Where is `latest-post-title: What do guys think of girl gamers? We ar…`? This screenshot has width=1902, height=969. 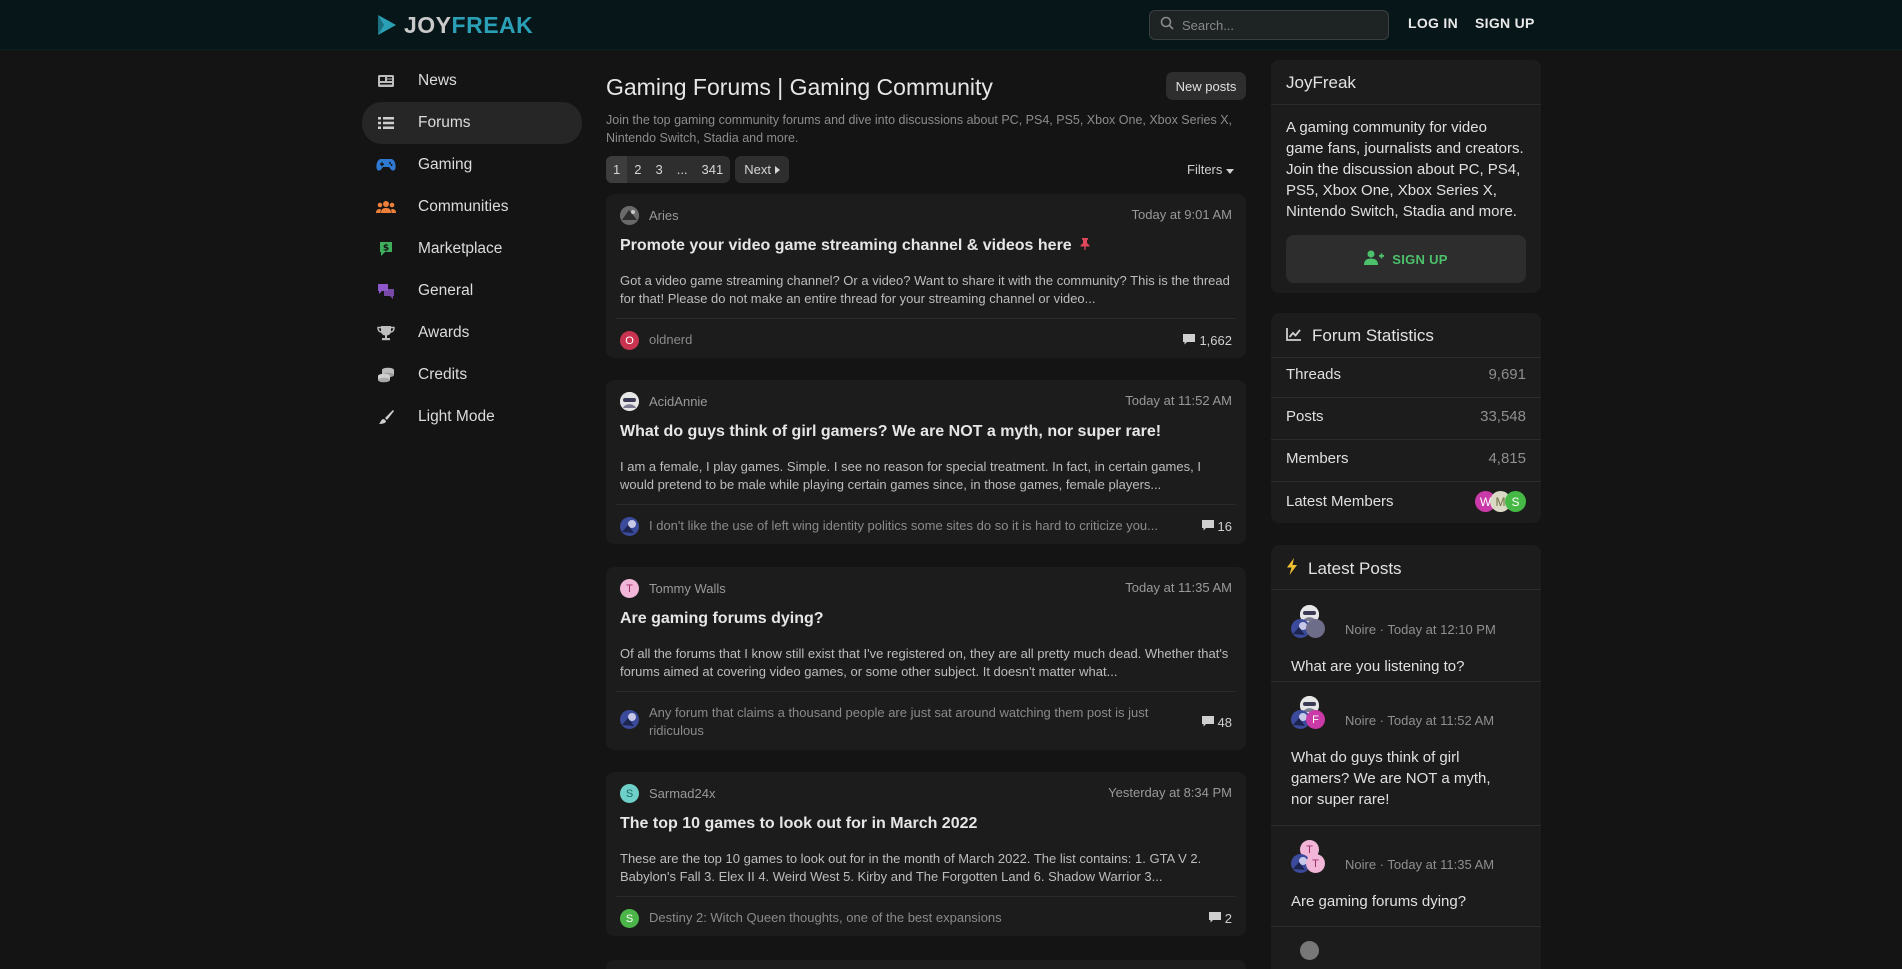
latest-post-title: What do guys think of girl gamers? We ar… is located at coordinates (1403, 778).